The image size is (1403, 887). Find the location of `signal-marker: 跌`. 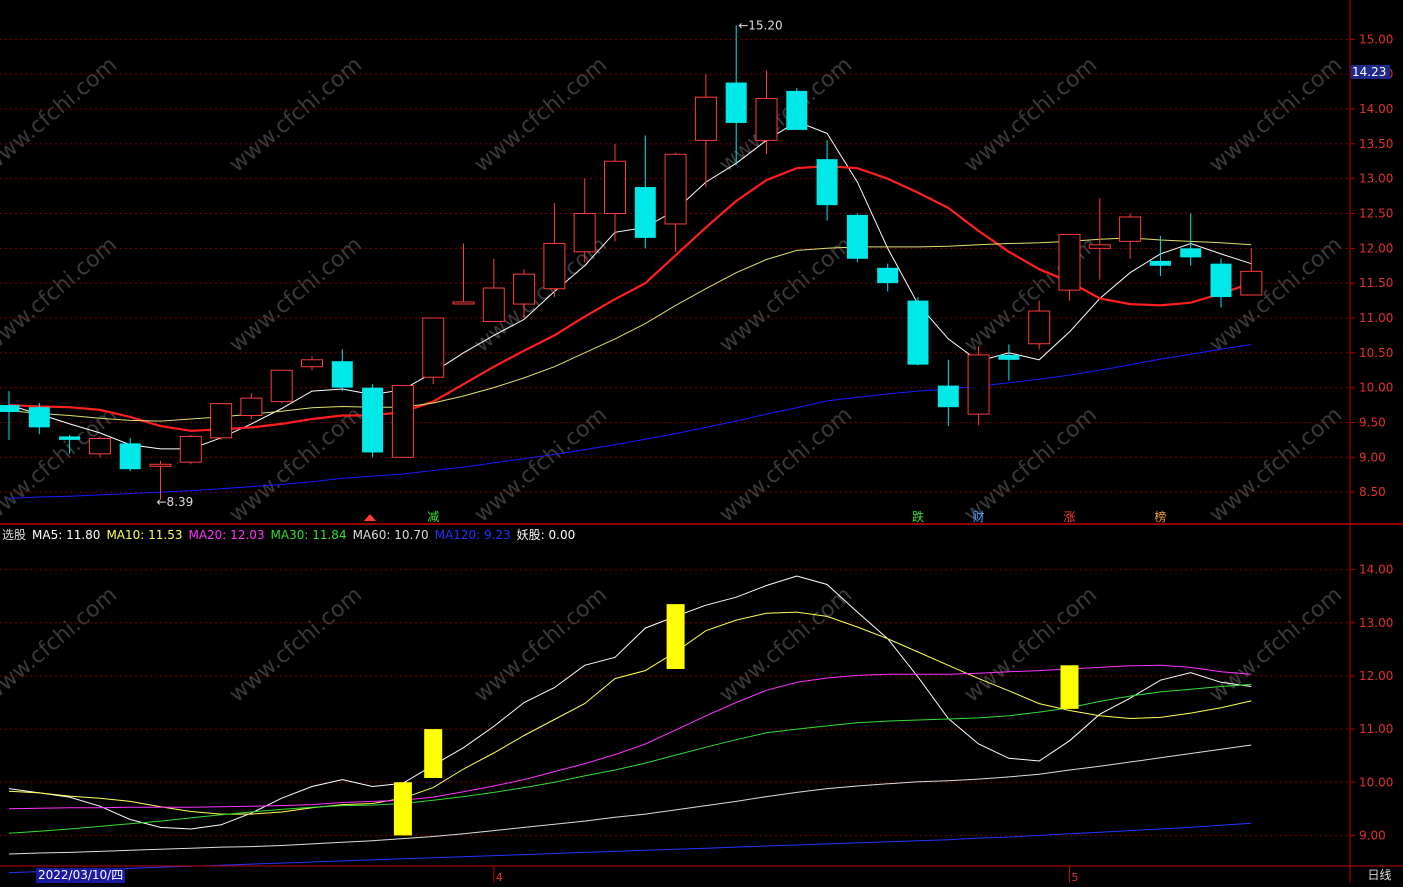

signal-marker: 跌 is located at coordinates (918, 516).